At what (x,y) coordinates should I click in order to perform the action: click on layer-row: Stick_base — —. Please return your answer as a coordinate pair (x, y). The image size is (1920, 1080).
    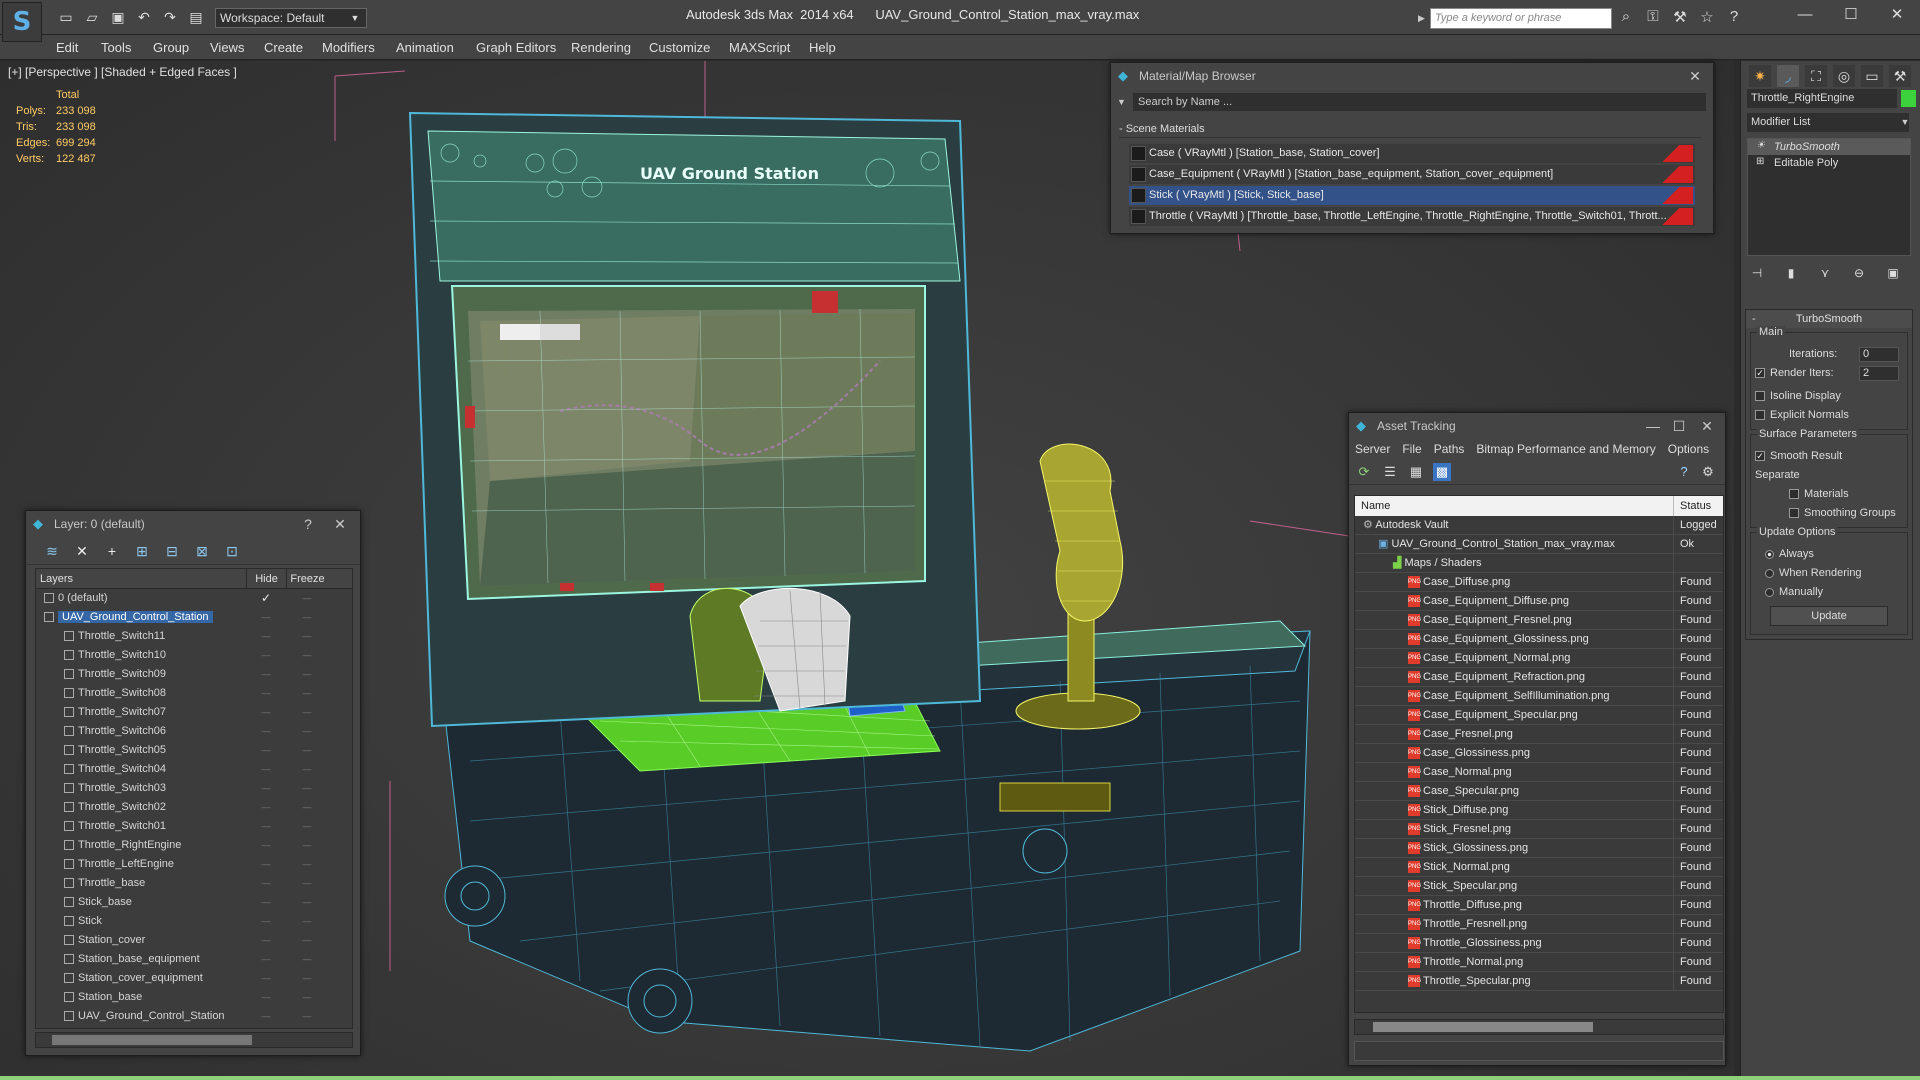
    Looking at the image, I should click on (194, 902).